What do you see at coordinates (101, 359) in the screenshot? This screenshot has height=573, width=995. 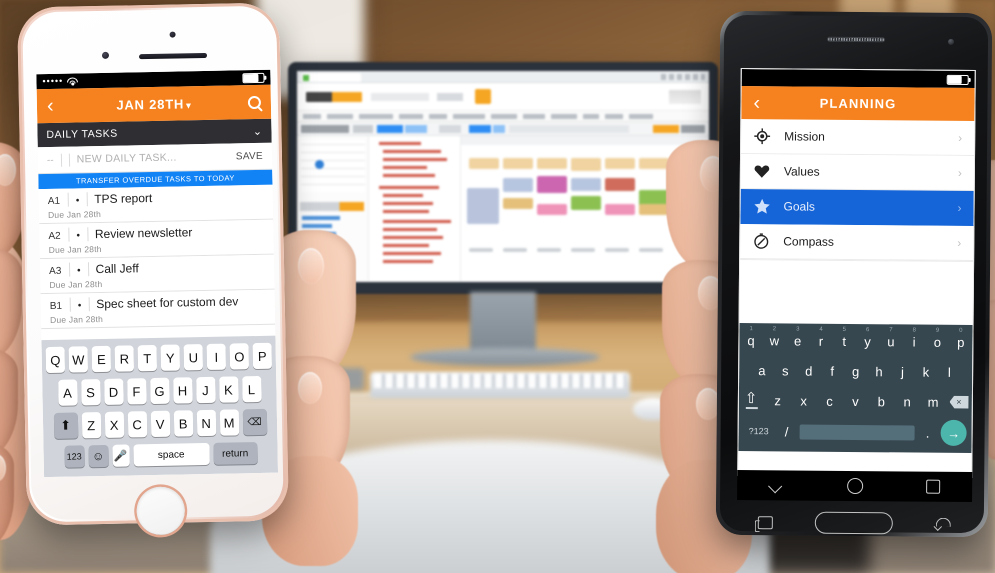 I see `key-e: E` at bounding box center [101, 359].